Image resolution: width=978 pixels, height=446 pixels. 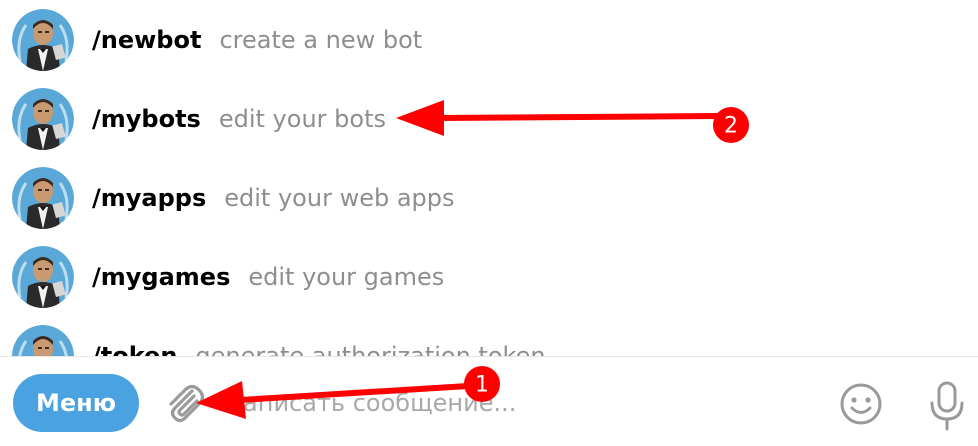 What do you see at coordinates (489, 336) in the screenshot?
I see `command-item-token: /token generate authorization token` at bounding box center [489, 336].